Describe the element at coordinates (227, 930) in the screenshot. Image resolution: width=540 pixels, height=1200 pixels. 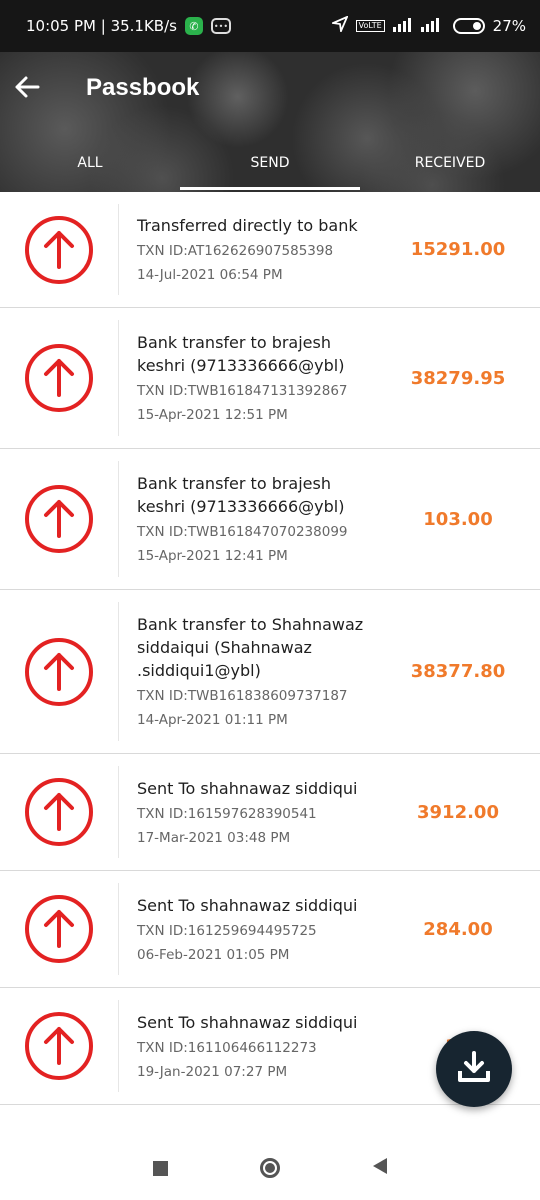
I see `transaction-id: TXN ID:161259694495725` at that location.